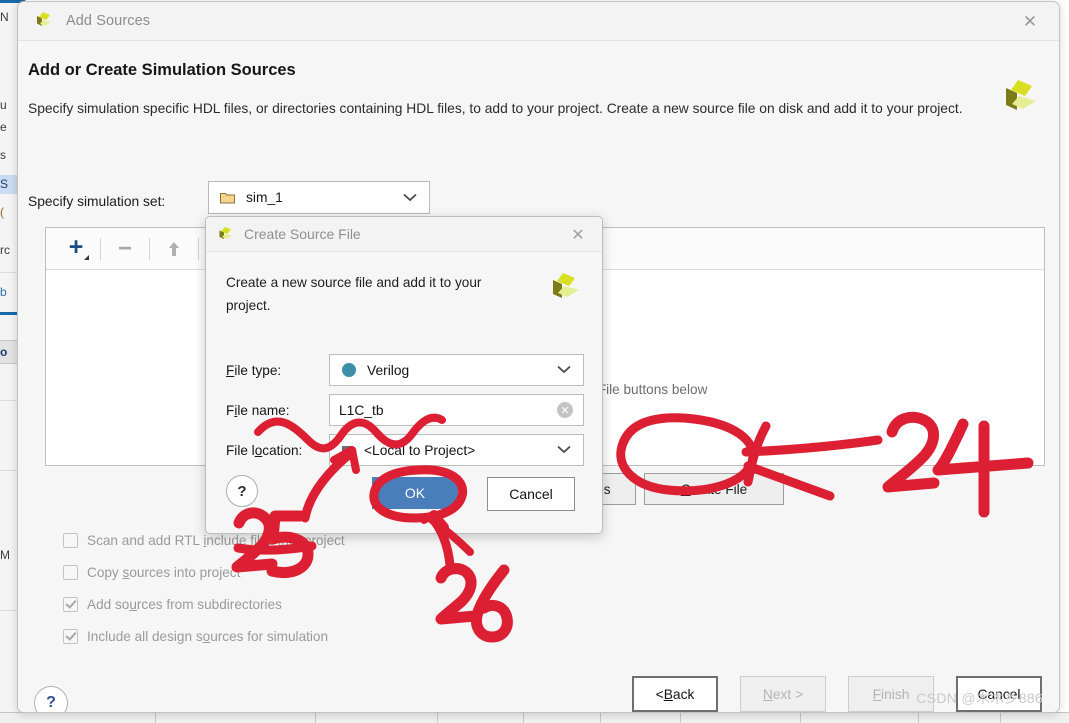 This screenshot has height=723, width=1069. I want to click on checkbox-row-copy-sources-into-project: Copy sources into project, so click(204, 572).